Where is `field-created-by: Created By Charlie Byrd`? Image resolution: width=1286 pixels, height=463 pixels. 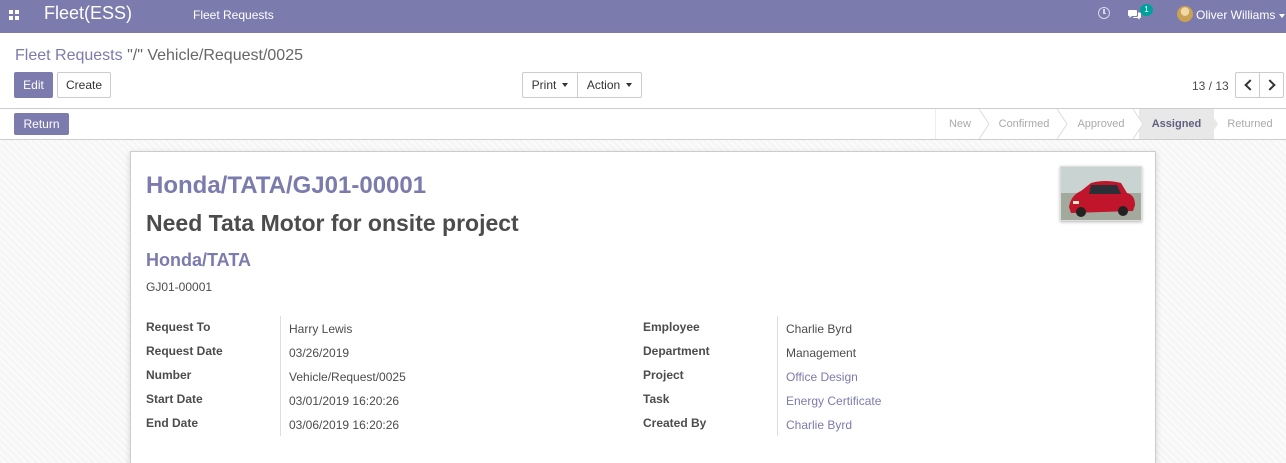 field-created-by: Created By Charlie Byrd is located at coordinates (883, 424).